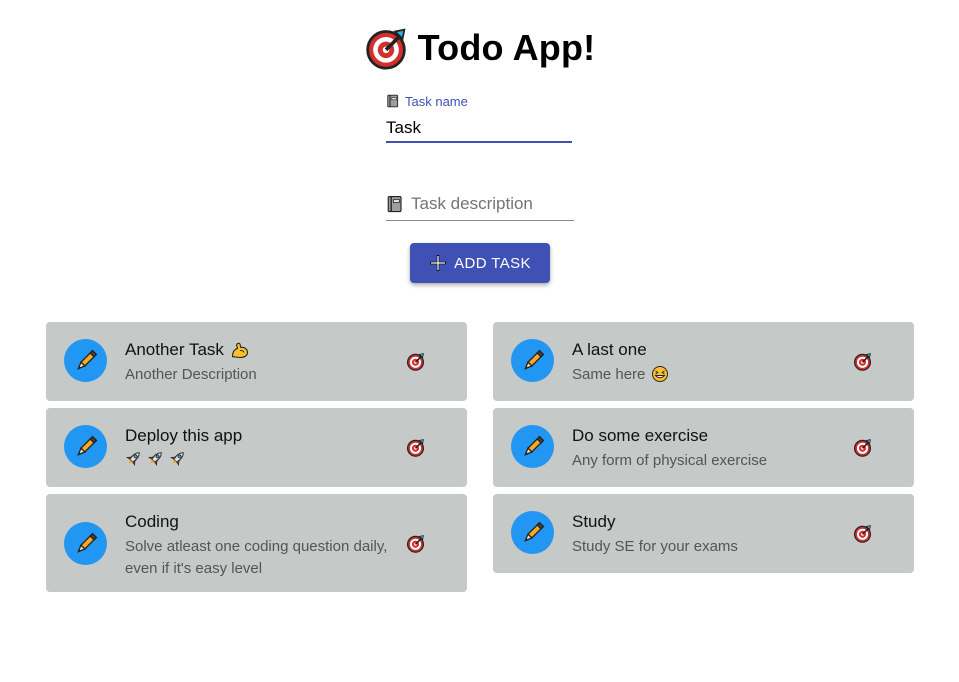 This screenshot has height=682, width=959. I want to click on task-description: Same here, so click(609, 374).